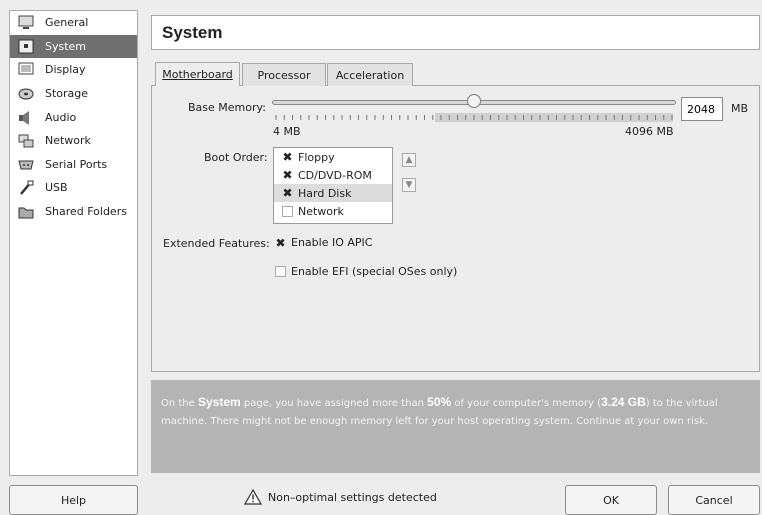 The width and height of the screenshot is (762, 515). What do you see at coordinates (26, 23) in the screenshot?
I see `monitor-icon` at bounding box center [26, 23].